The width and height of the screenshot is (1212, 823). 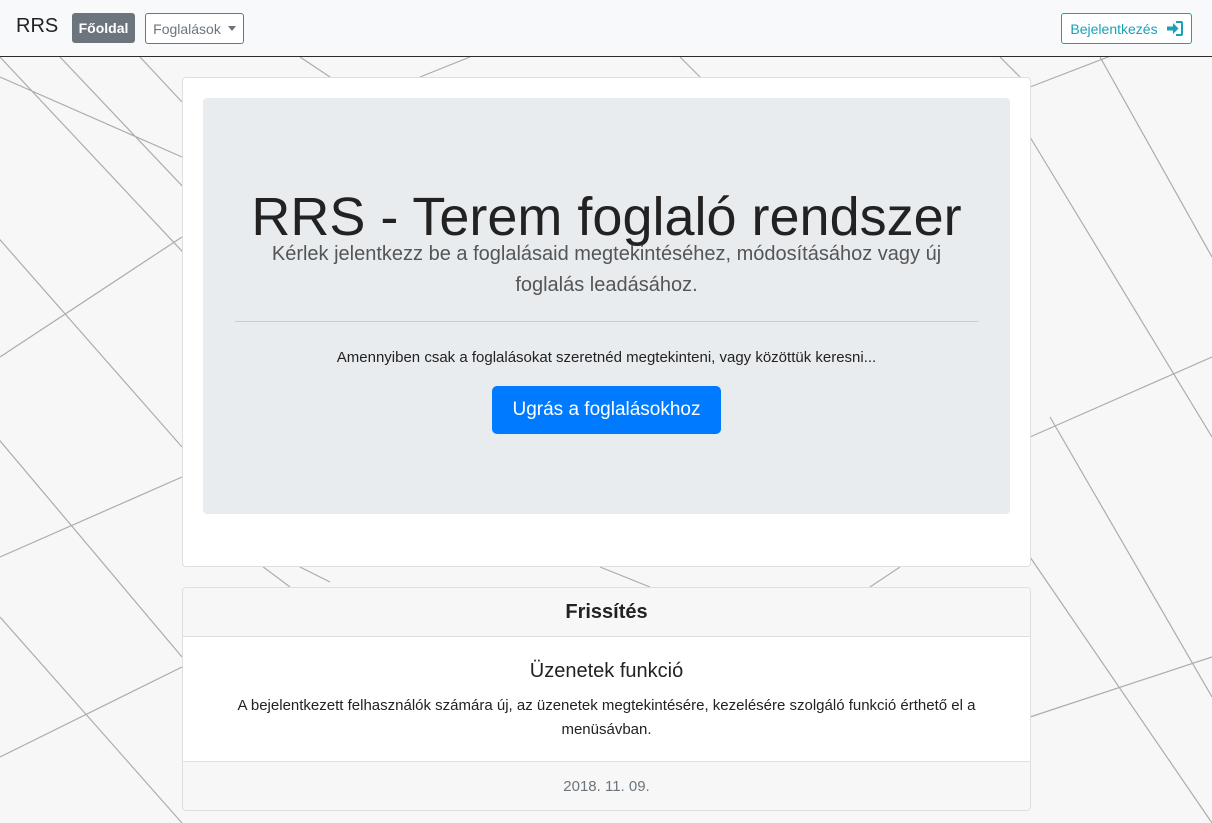 What do you see at coordinates (606, 28) in the screenshot?
I see `navbar: RRS Főoldal Foglalások Bejelentkezés` at bounding box center [606, 28].